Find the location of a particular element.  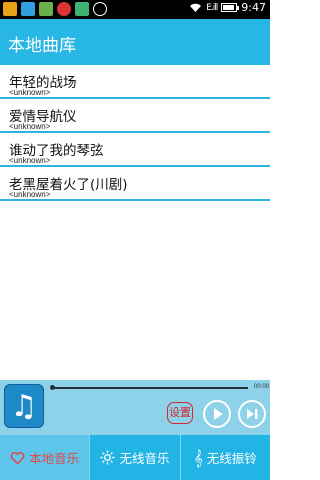

image-icon is located at coordinates (46, 9).